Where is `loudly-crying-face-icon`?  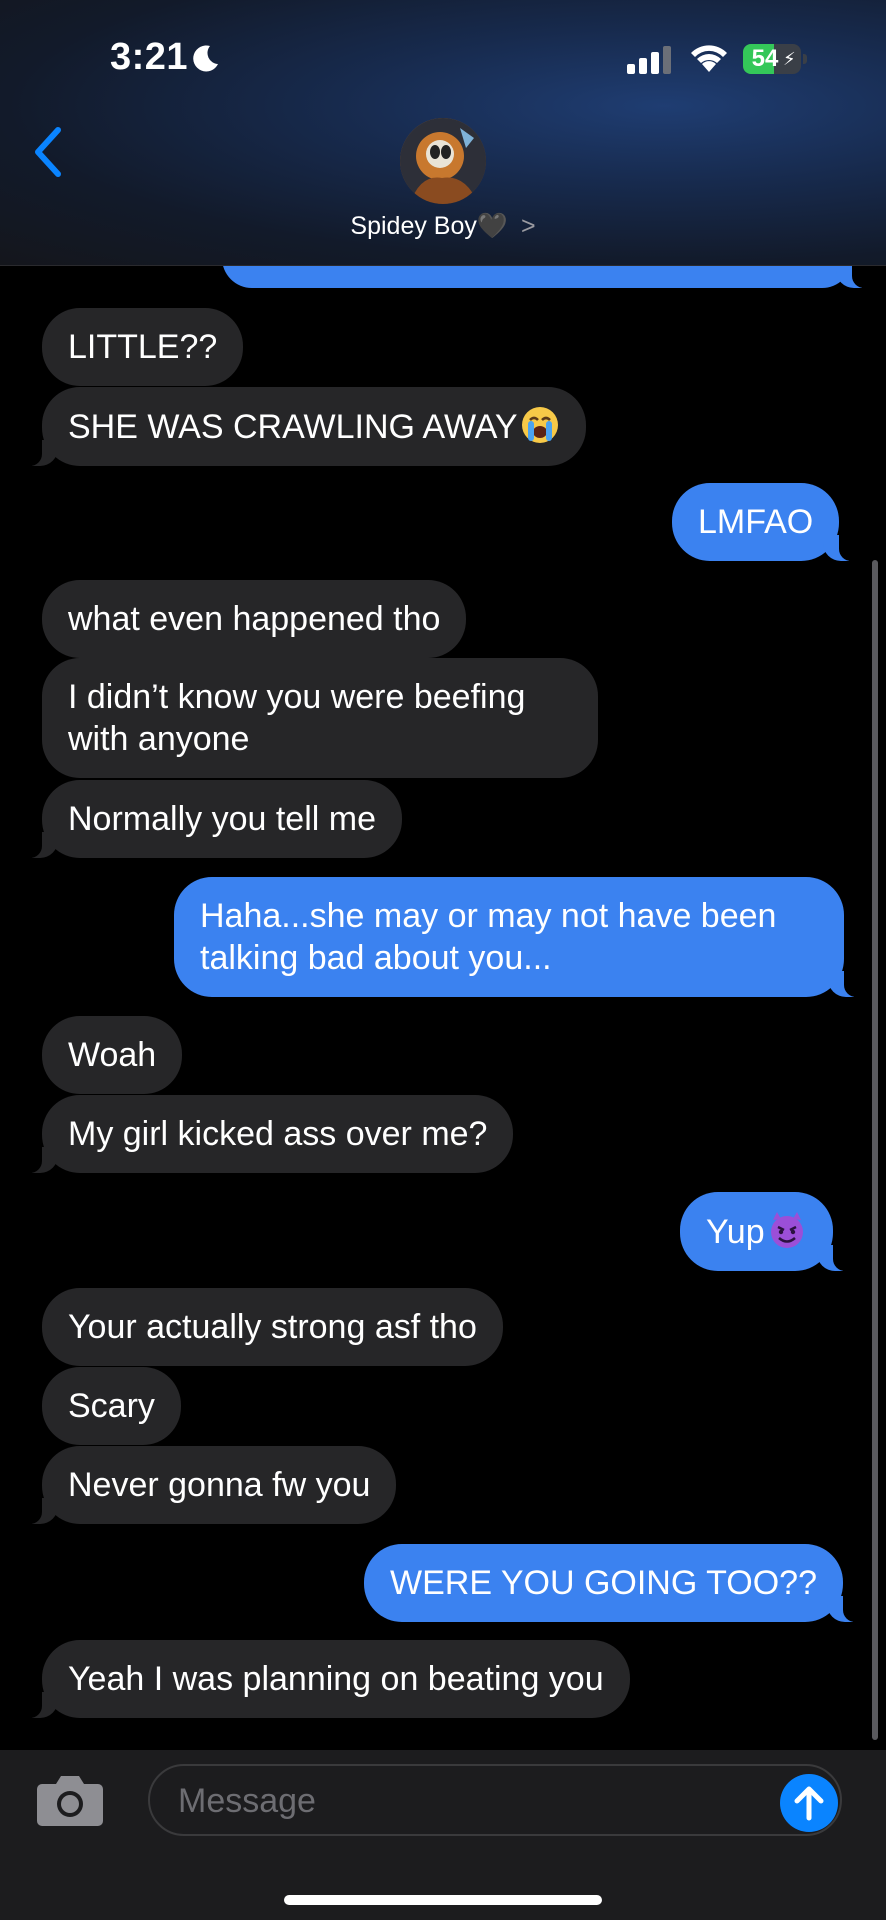
loudly-crying-face-icon is located at coordinates (539, 425).